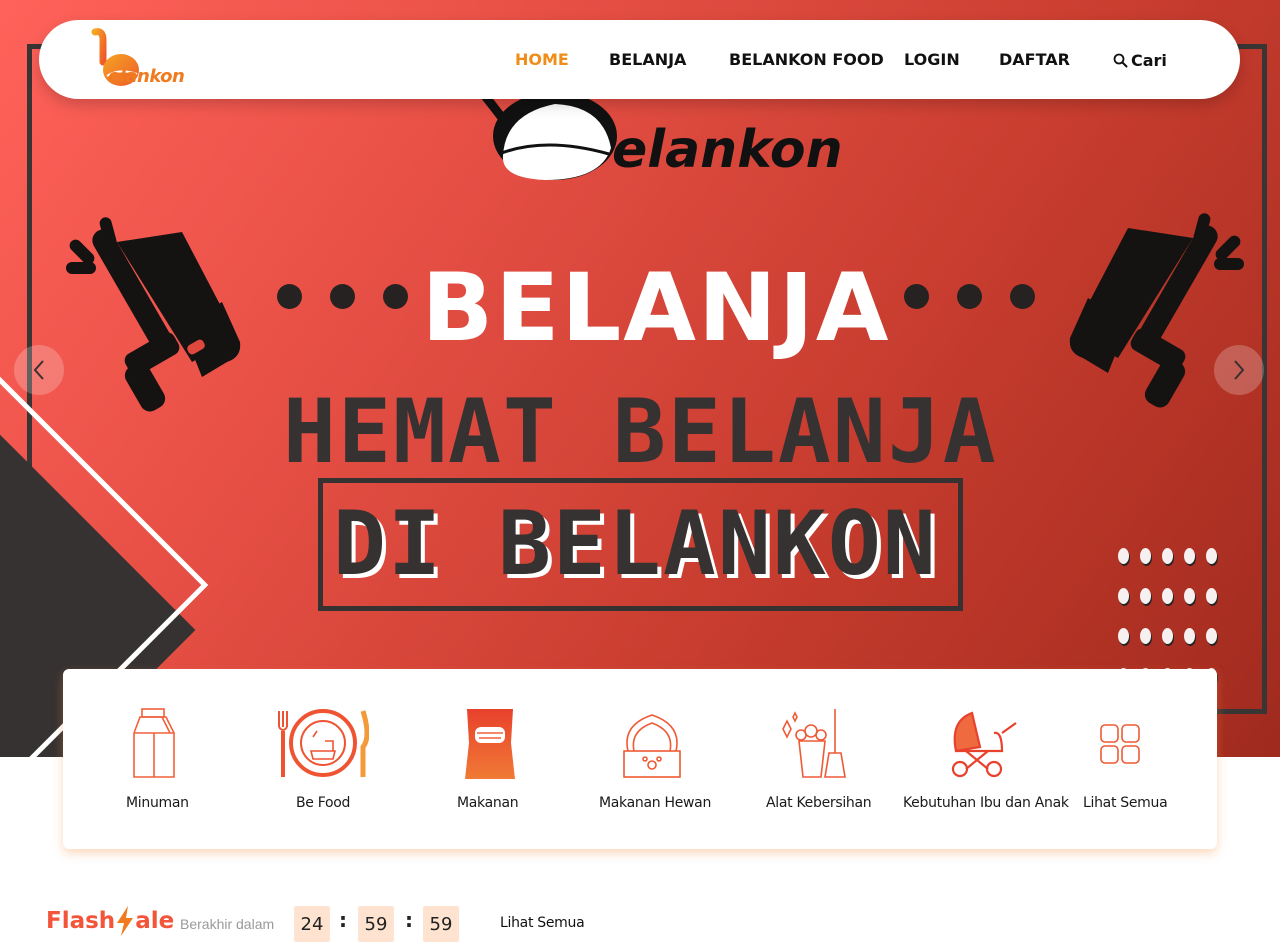  What do you see at coordinates (1149, 60) in the screenshot?
I see `search-label: Cari` at bounding box center [1149, 60].